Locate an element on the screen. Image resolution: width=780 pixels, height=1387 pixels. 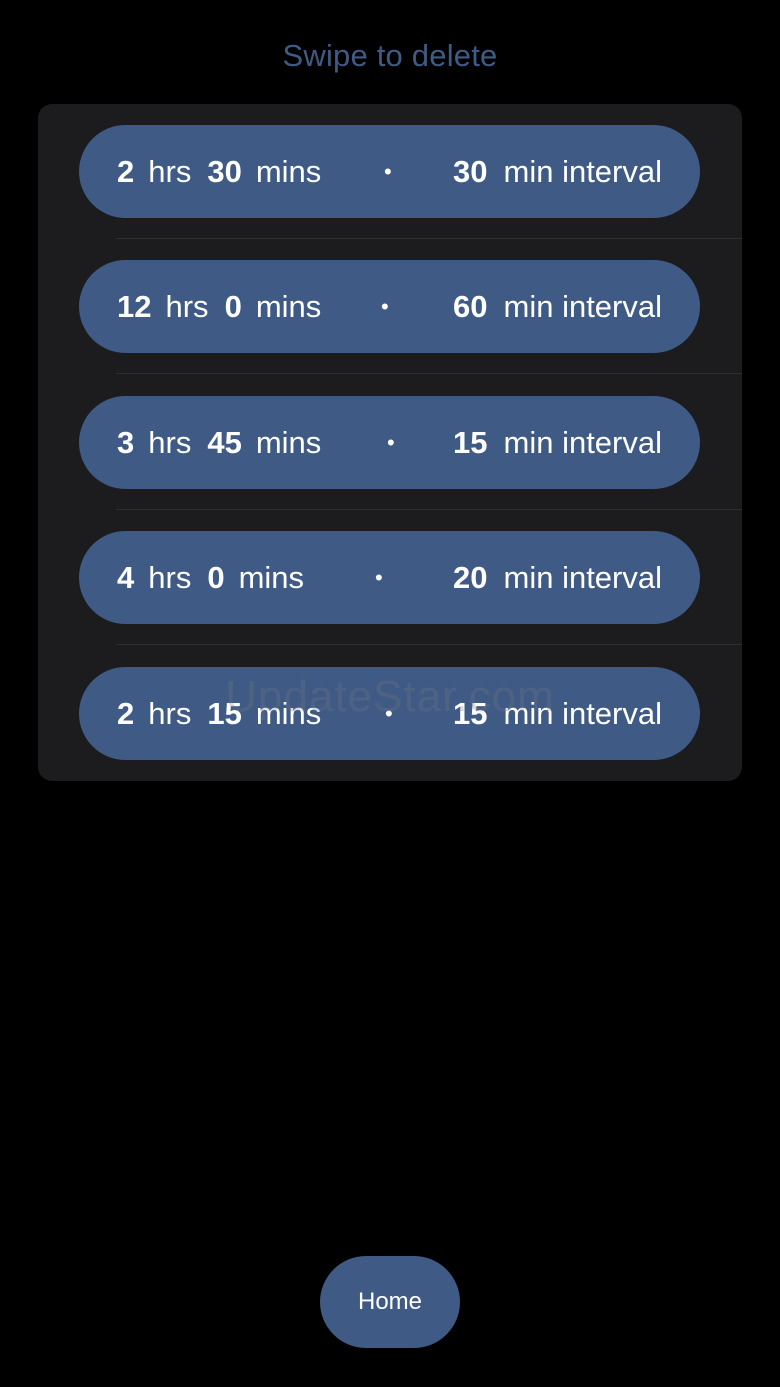
hours-value: 12 is located at coordinates (134, 306).